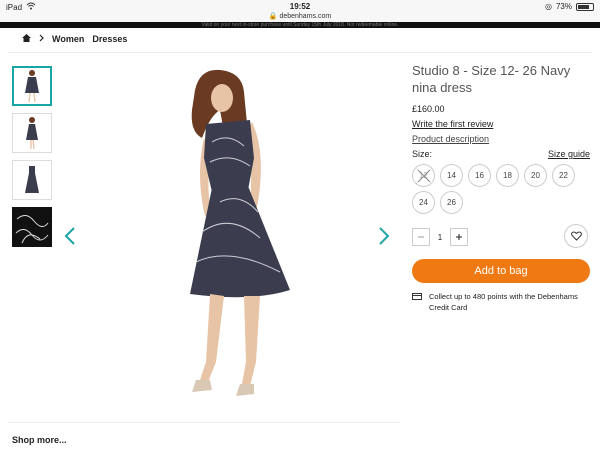 The image size is (600, 450). Describe the element at coordinates (428, 109) in the screenshot. I see `product-price: £160.00` at that location.